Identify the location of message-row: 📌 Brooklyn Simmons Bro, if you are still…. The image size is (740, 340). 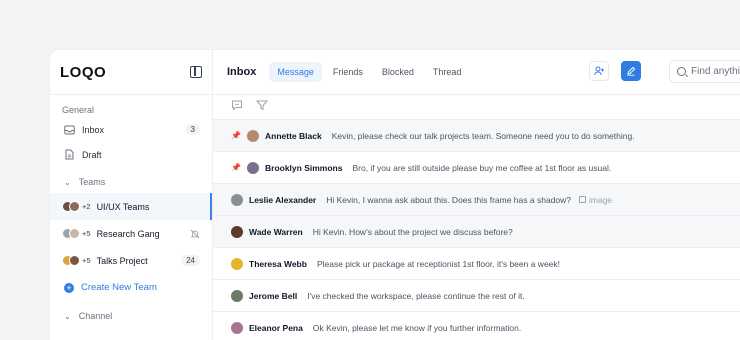
(476, 168).